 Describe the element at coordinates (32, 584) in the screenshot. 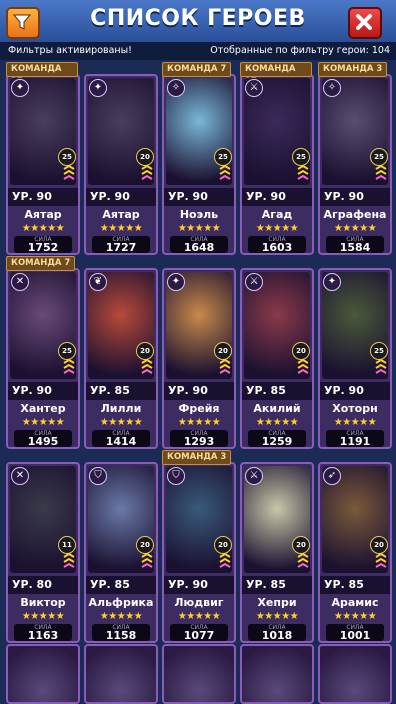

I see `hero-level: УР. 80` at that location.